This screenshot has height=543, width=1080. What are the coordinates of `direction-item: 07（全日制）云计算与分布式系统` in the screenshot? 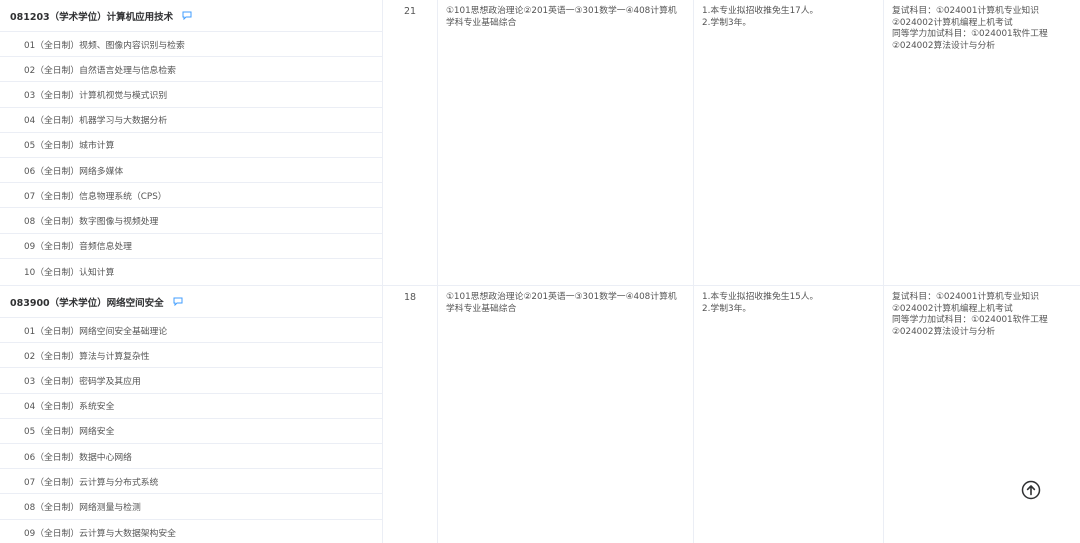 It's located at (191, 482).